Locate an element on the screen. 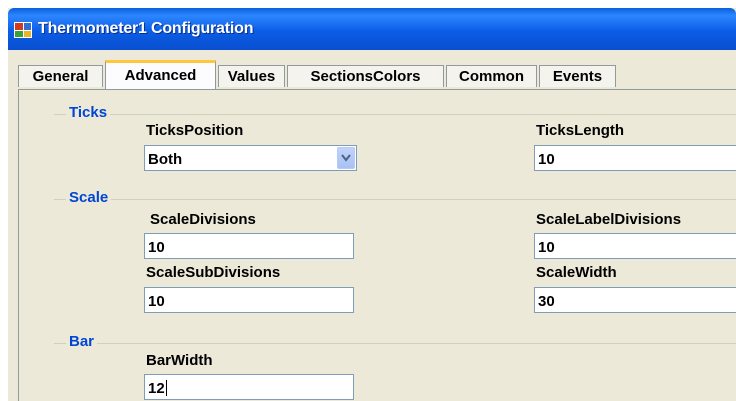 The height and width of the screenshot is (401, 736). ticks-position-value: Both is located at coordinates (165, 159).